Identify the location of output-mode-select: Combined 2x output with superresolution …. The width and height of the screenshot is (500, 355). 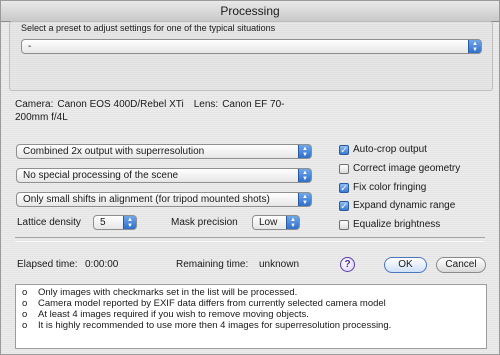
(164, 151).